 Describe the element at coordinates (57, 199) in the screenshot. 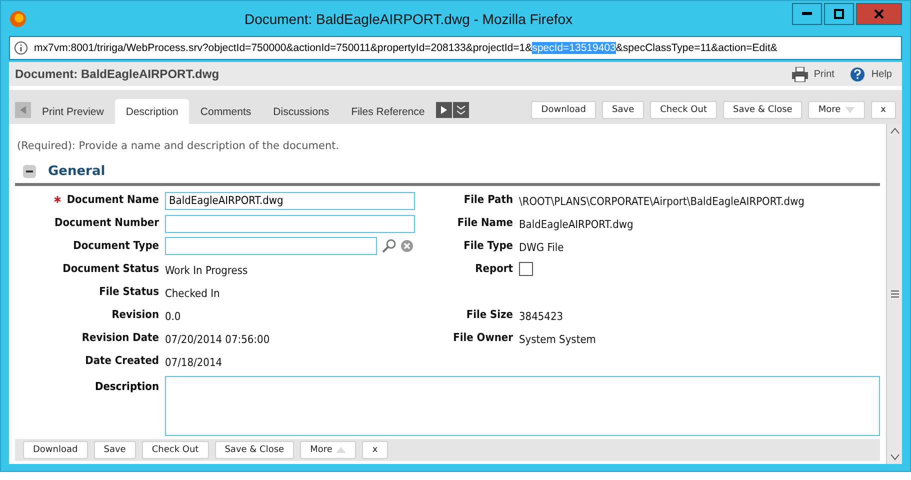

I see `required-asterisk-icon` at that location.